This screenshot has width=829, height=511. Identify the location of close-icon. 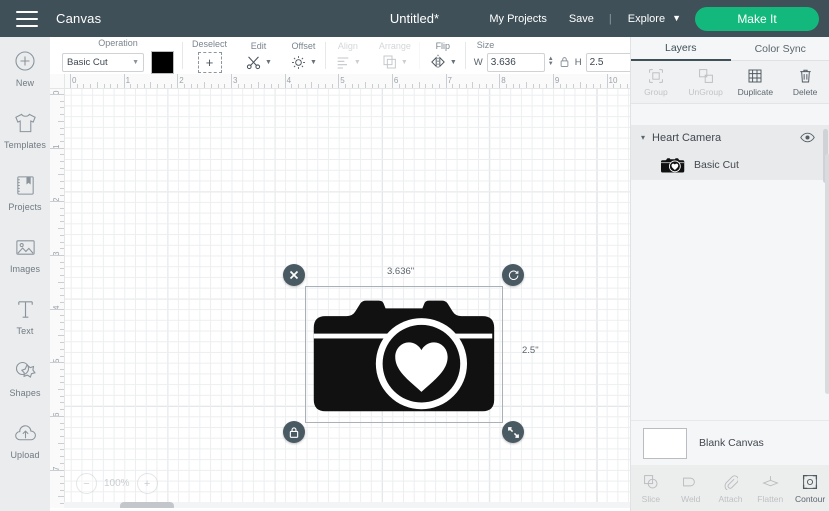
(294, 275).